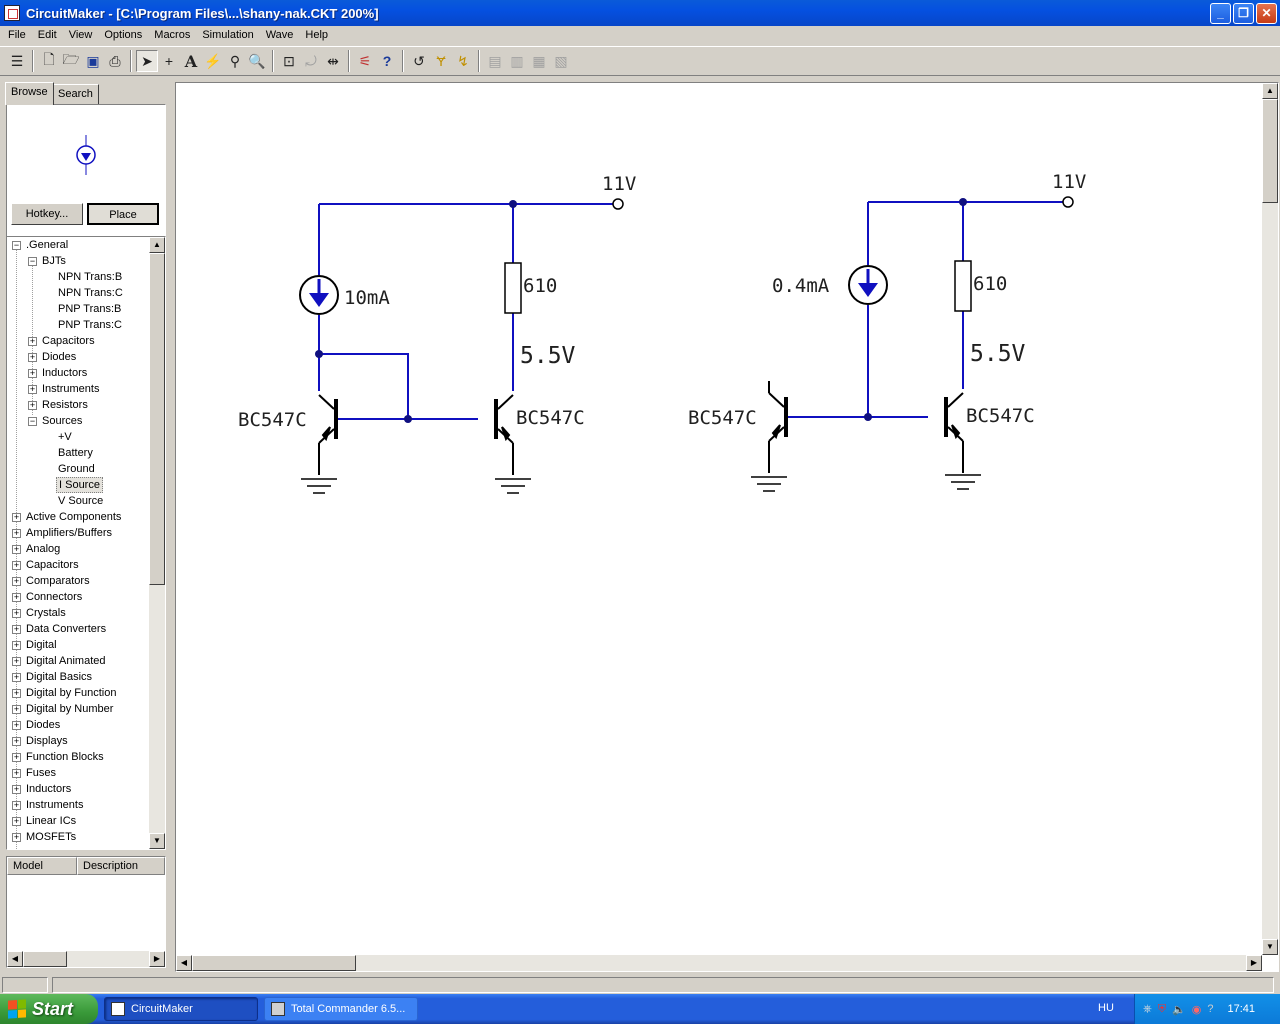 The image size is (1280, 1024). Describe the element at coordinates (147, 61) in the screenshot. I see `pointer-icon: ➤` at that location.